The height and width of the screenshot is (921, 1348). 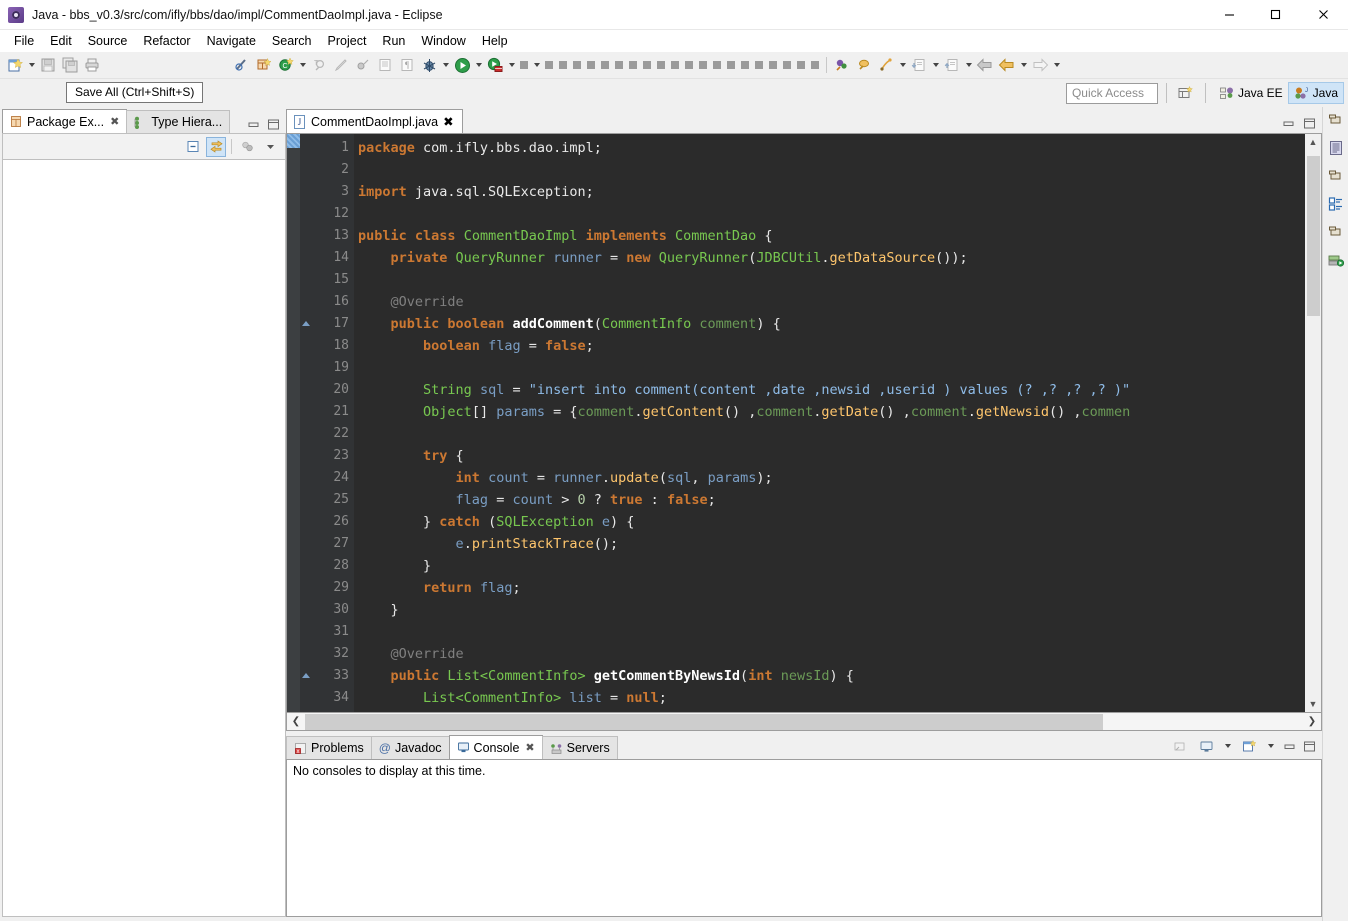 What do you see at coordinates (347, 41) in the screenshot?
I see `menu-project: Project` at bounding box center [347, 41].